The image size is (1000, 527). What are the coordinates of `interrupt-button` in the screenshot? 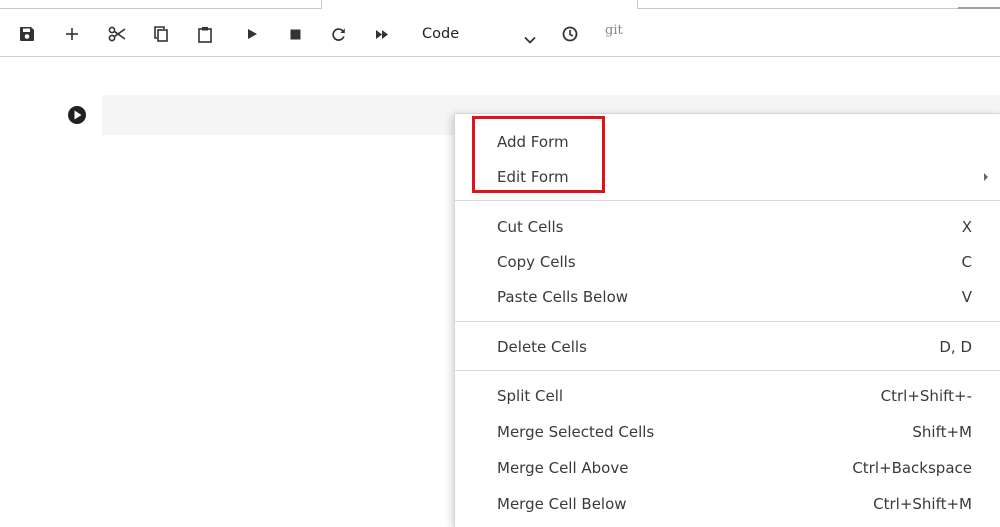 It's located at (295, 34).